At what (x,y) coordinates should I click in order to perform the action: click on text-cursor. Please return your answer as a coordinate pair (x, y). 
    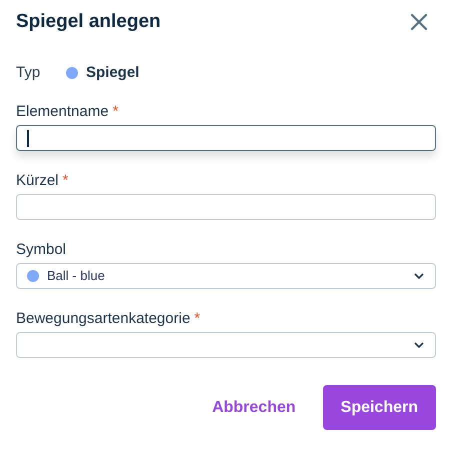
    Looking at the image, I should click on (27, 138).